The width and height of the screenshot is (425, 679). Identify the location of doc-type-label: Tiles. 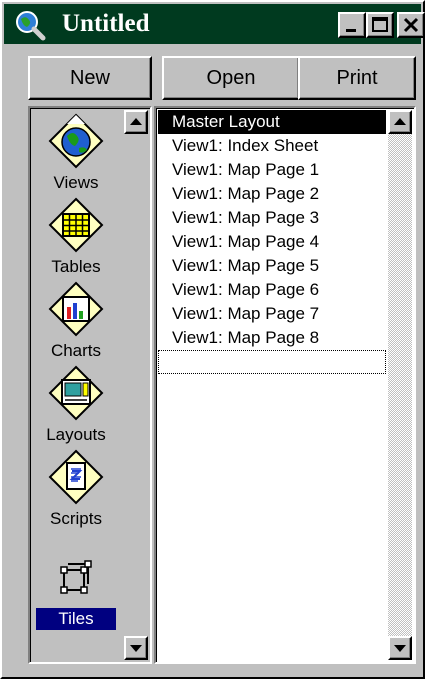
(76, 619).